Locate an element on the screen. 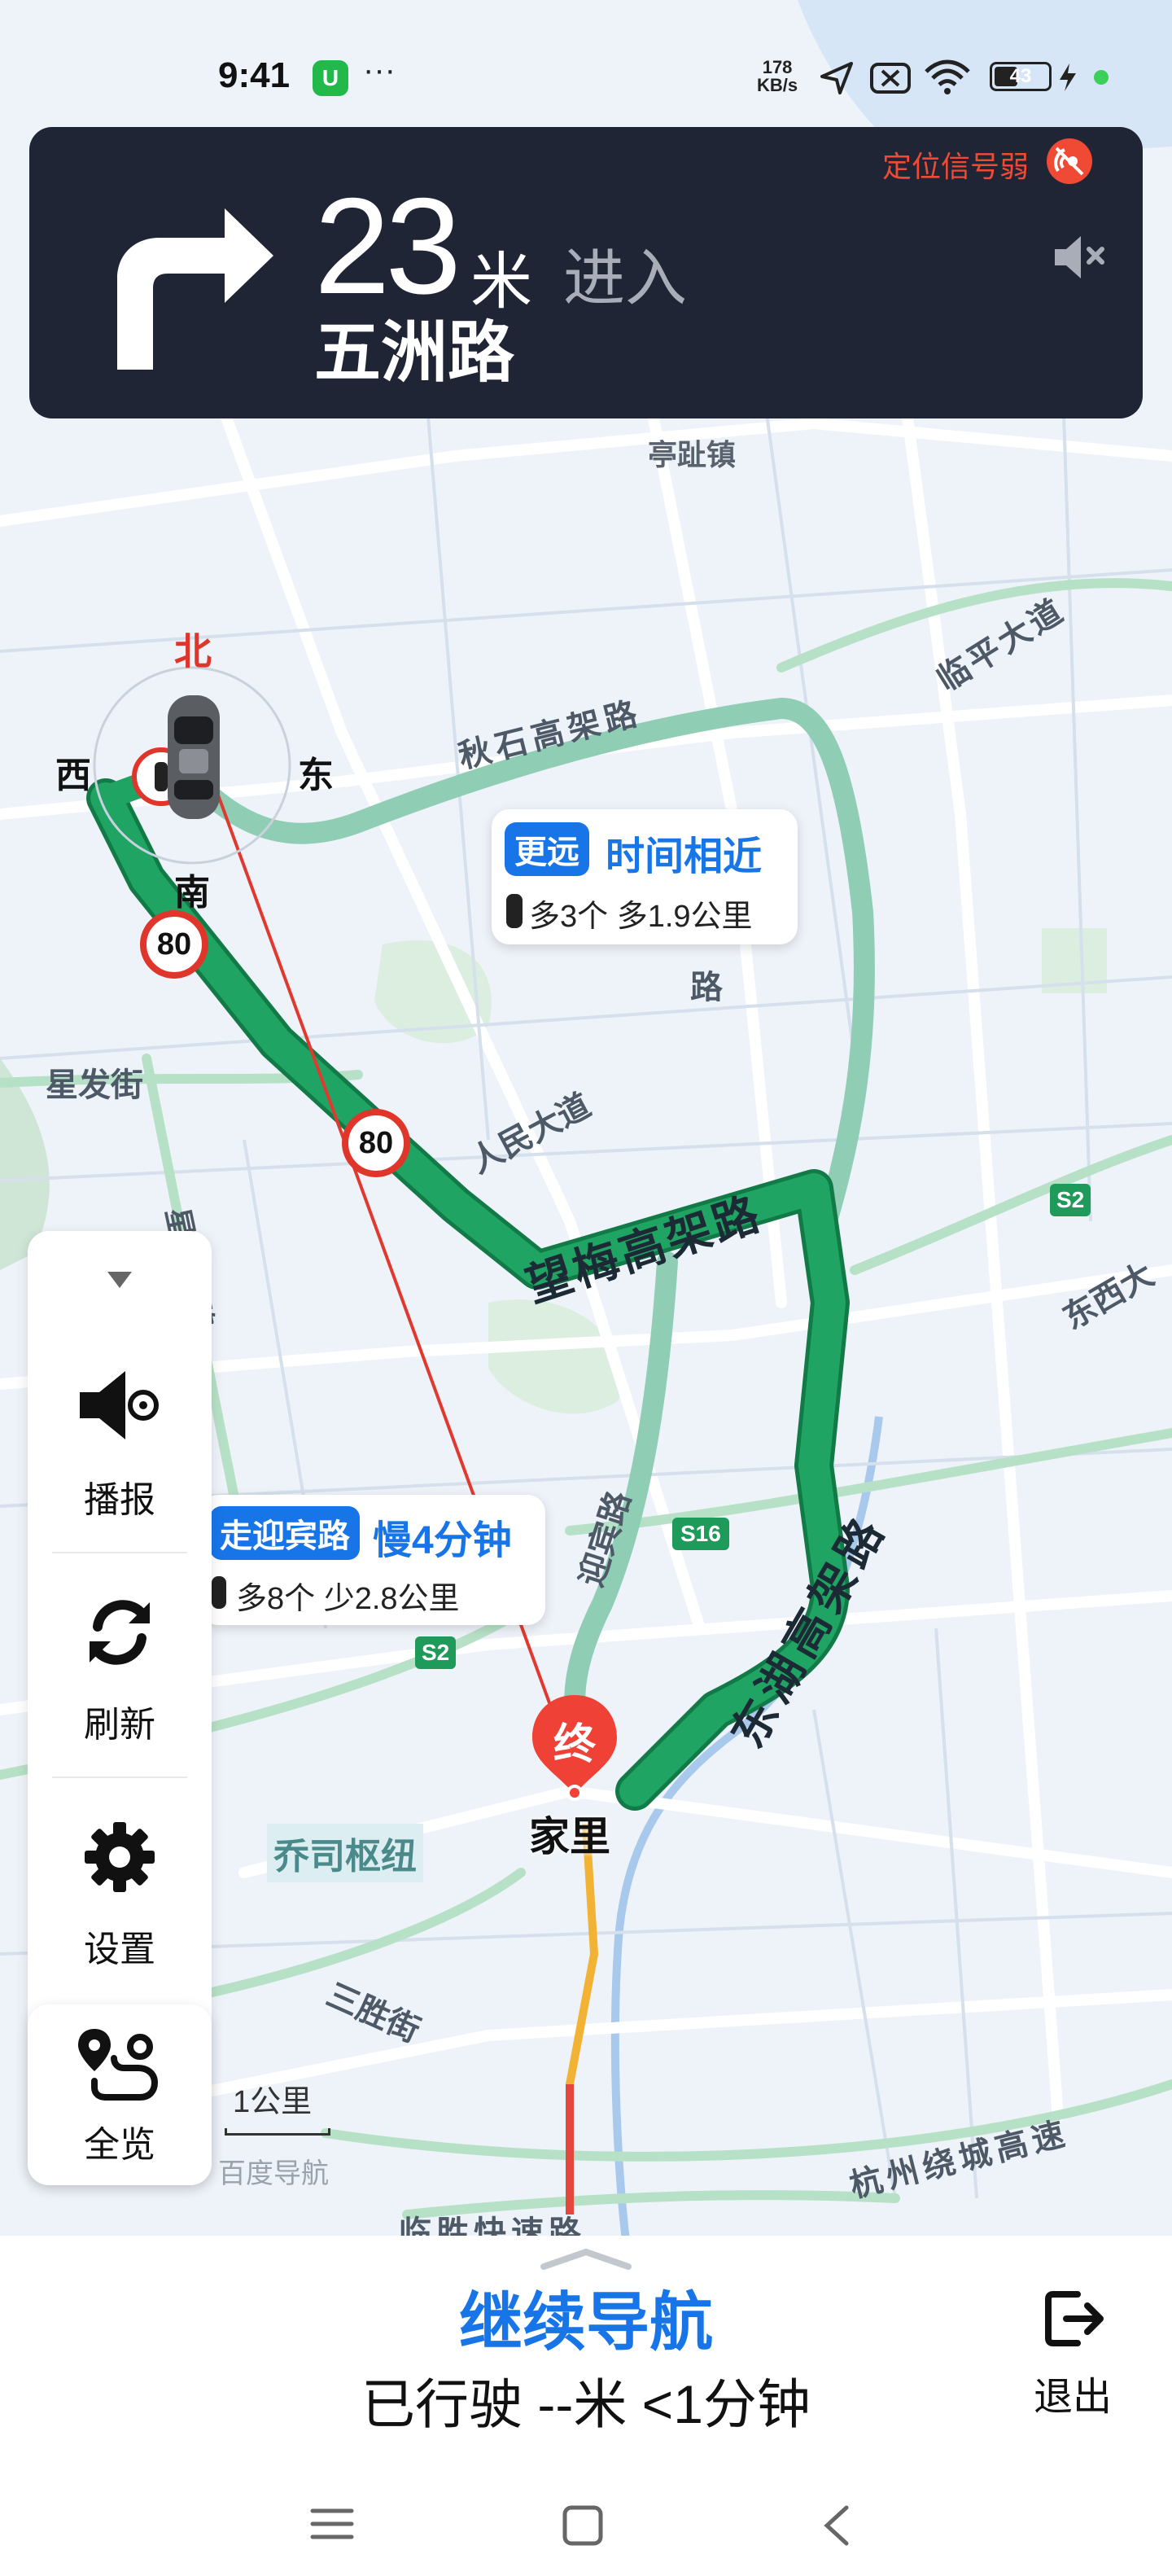 The width and height of the screenshot is (1172, 2576). destination-end-label: 终 is located at coordinates (574, 1744).